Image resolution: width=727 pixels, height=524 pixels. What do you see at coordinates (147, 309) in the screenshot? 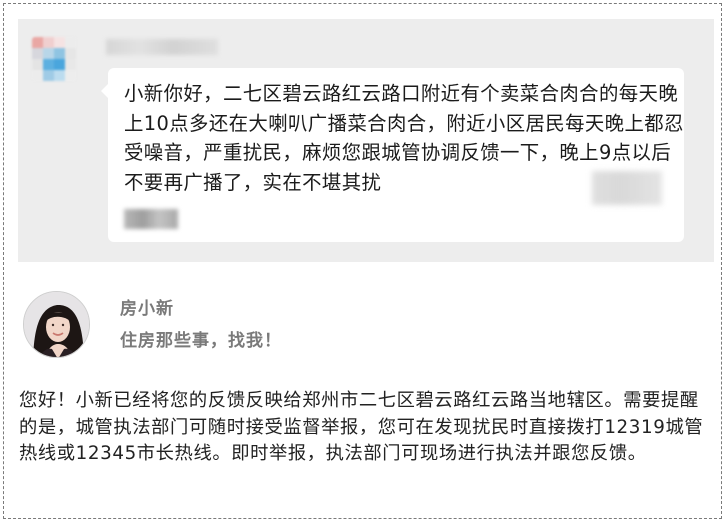
I see `profile-name: 房小新` at bounding box center [147, 309].